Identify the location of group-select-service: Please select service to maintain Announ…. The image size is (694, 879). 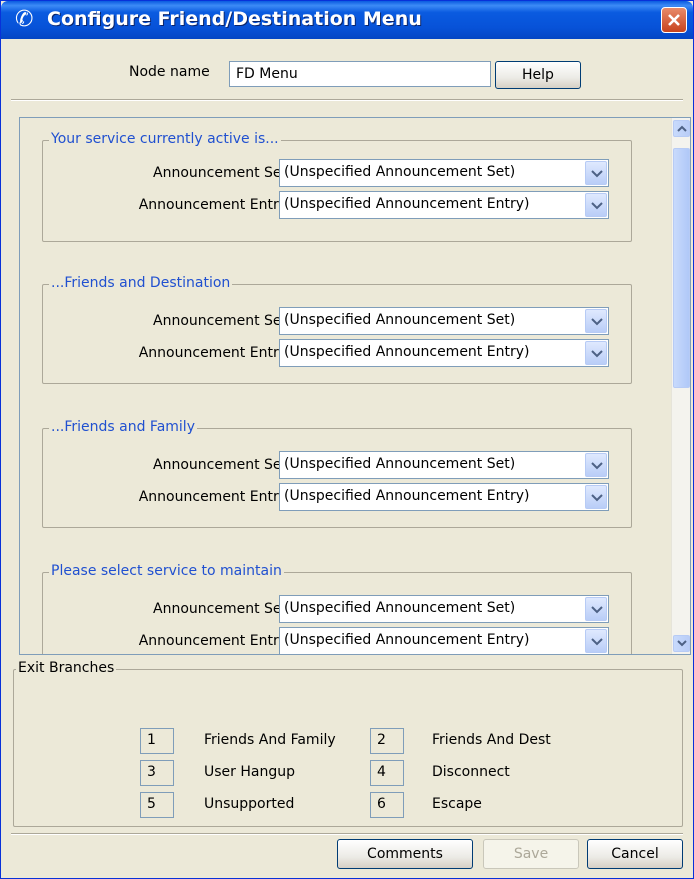
(337, 608).